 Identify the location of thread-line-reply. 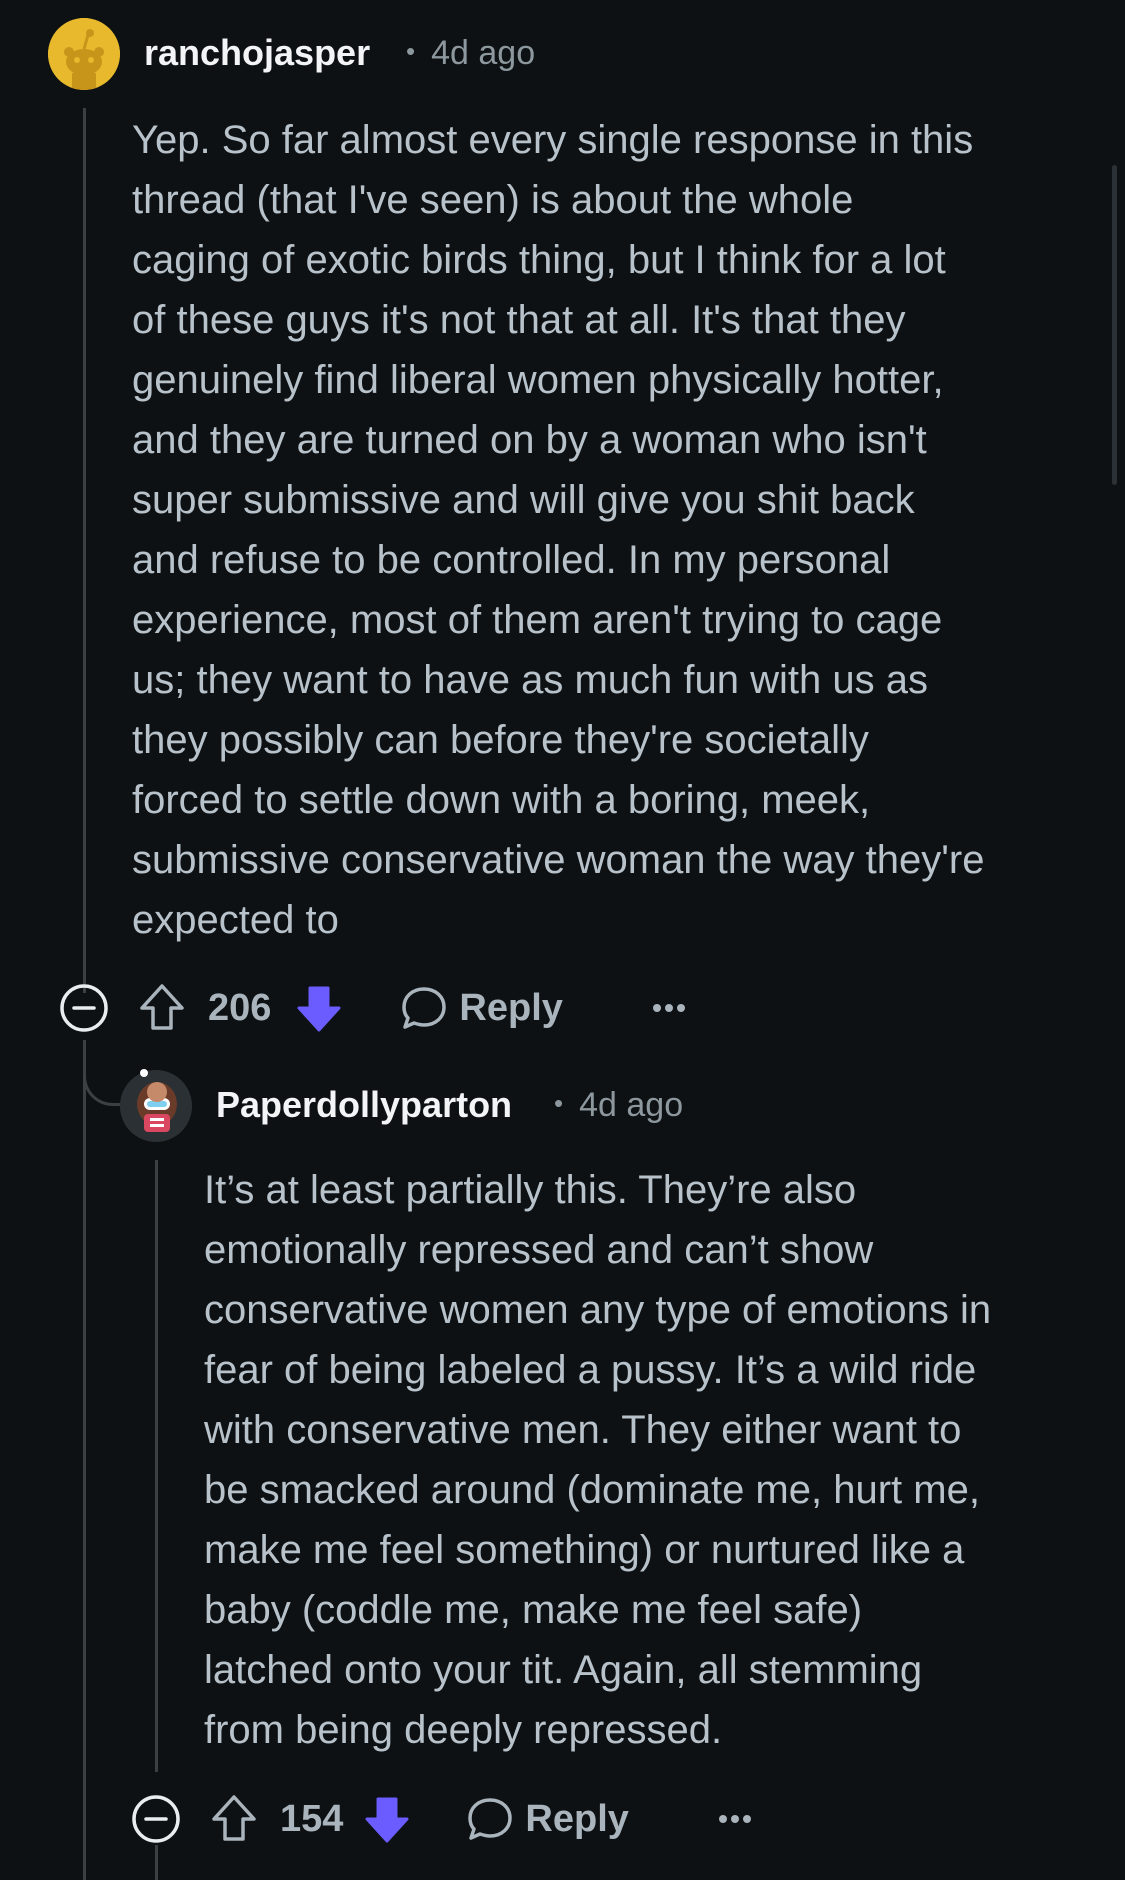
(156, 1466).